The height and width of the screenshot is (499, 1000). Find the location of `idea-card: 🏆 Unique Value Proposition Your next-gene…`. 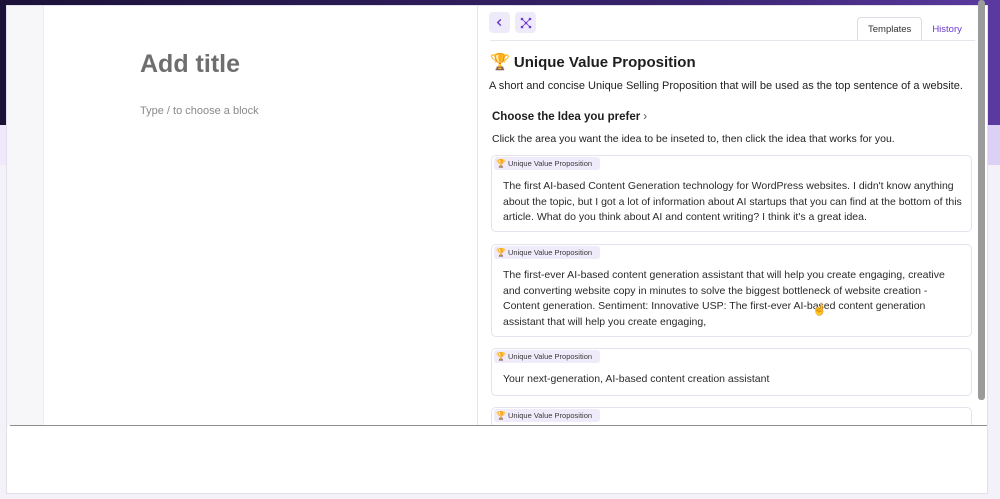

idea-card: 🏆 Unique Value Proposition Your next-gene… is located at coordinates (731, 372).